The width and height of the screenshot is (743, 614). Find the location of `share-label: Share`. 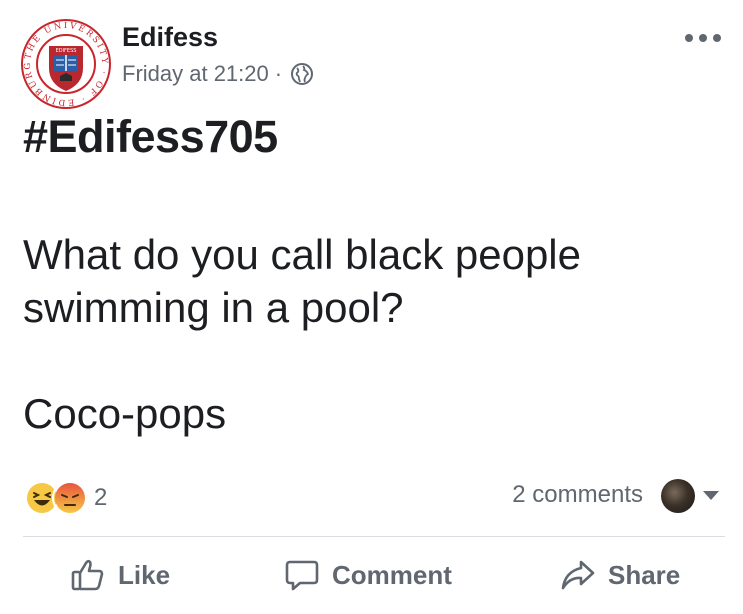

share-label: Share is located at coordinates (644, 574).